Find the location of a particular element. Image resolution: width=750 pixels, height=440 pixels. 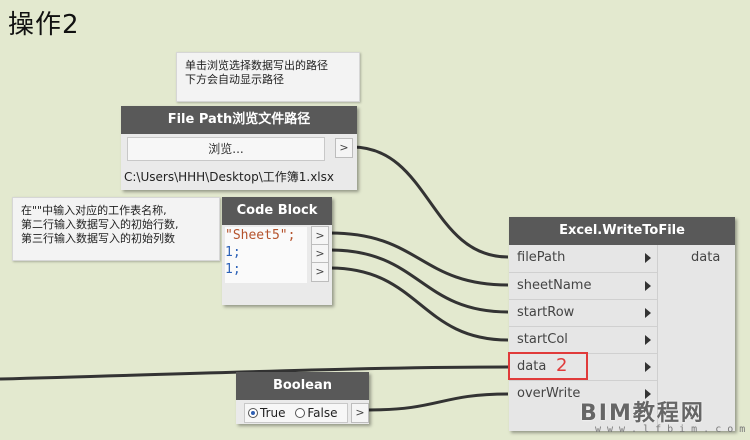

watermark-logo: BIM教程网 is located at coordinates (642, 413).